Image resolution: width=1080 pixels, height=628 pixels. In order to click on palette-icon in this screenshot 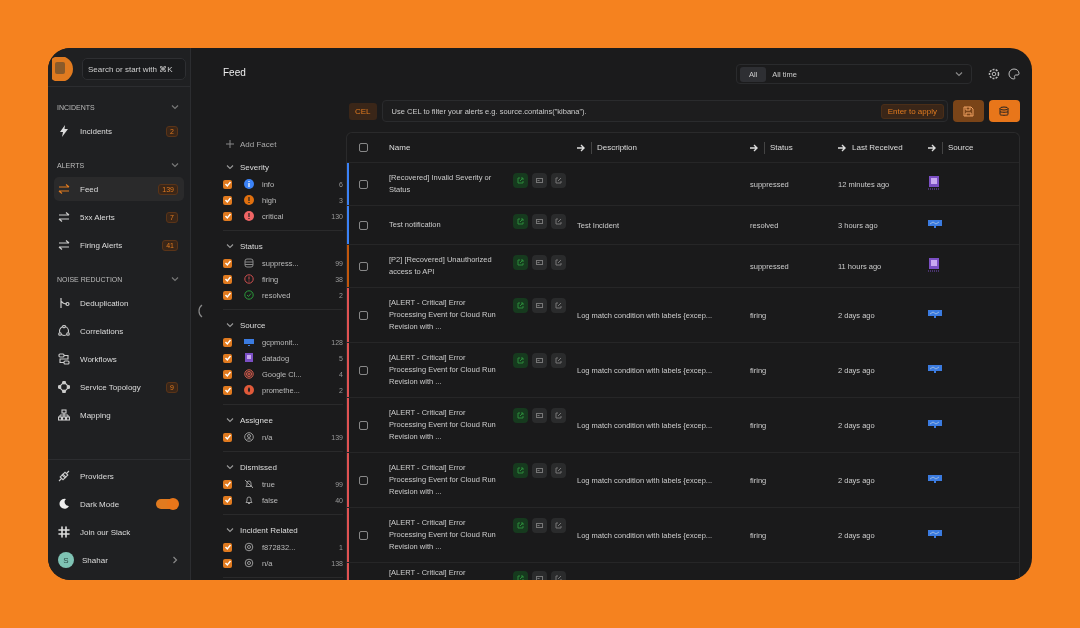, I will do `click(1014, 74)`.